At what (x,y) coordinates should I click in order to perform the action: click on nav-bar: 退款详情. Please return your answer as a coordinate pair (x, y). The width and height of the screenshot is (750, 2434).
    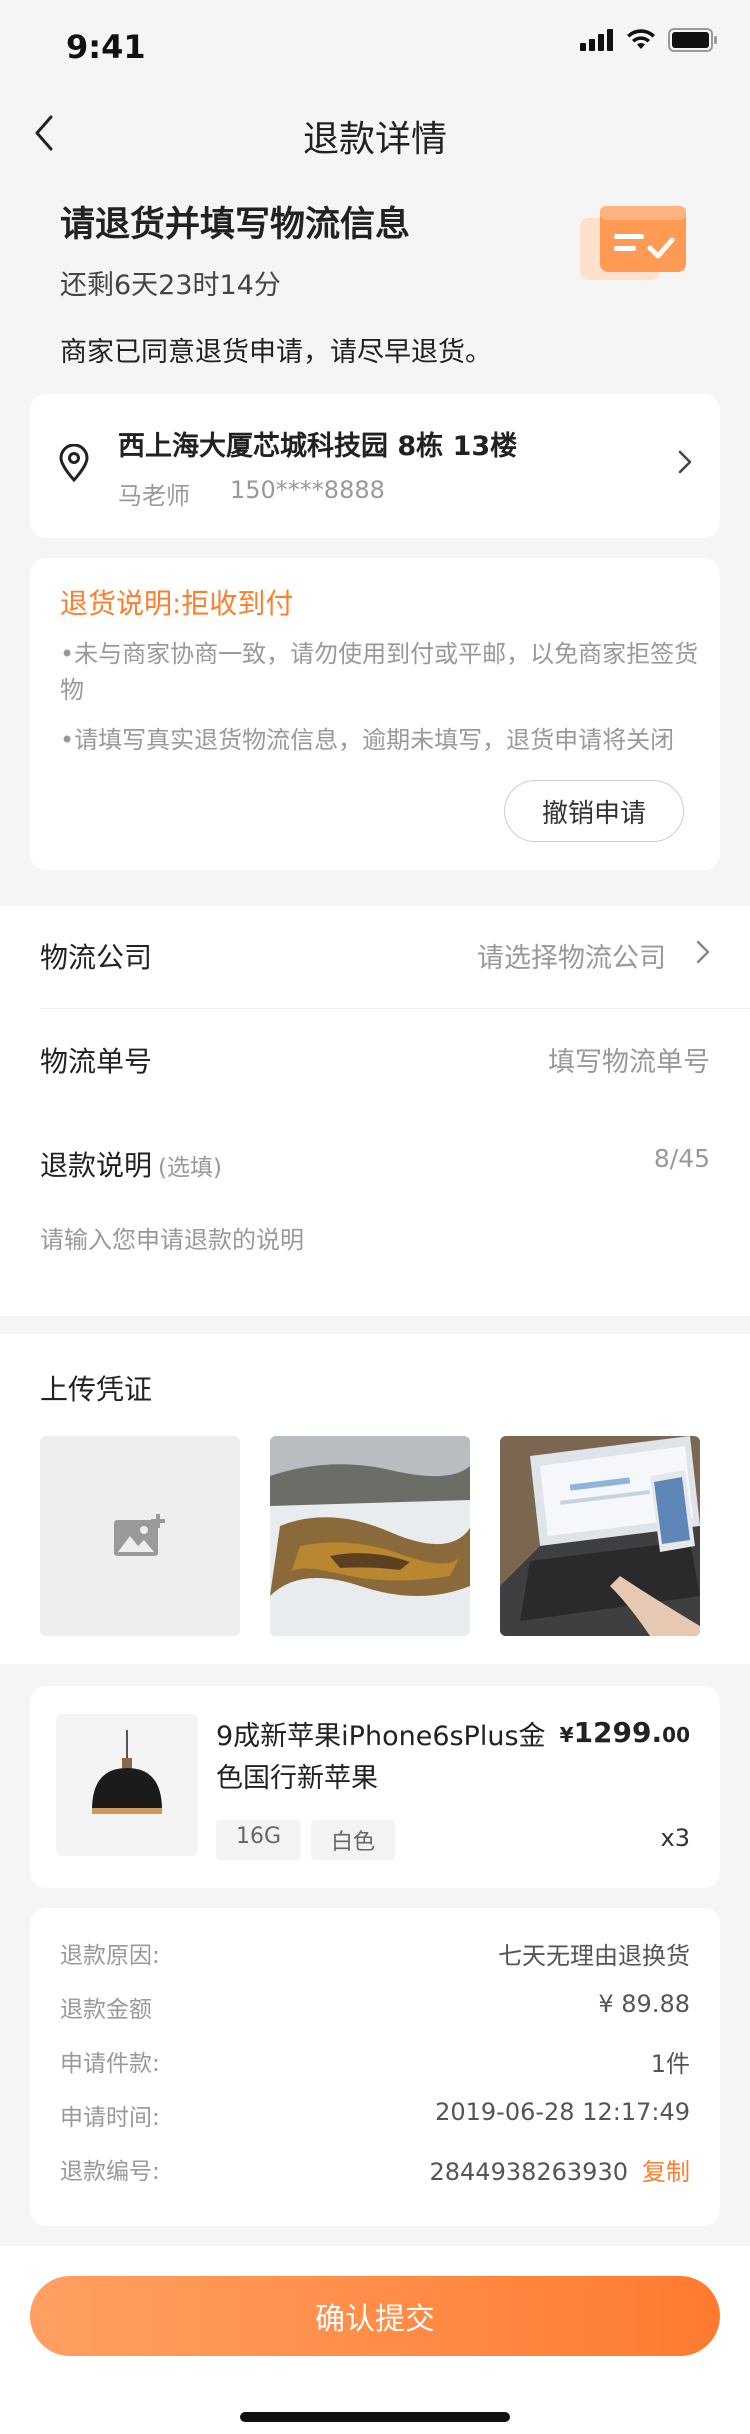
    Looking at the image, I should click on (375, 133).